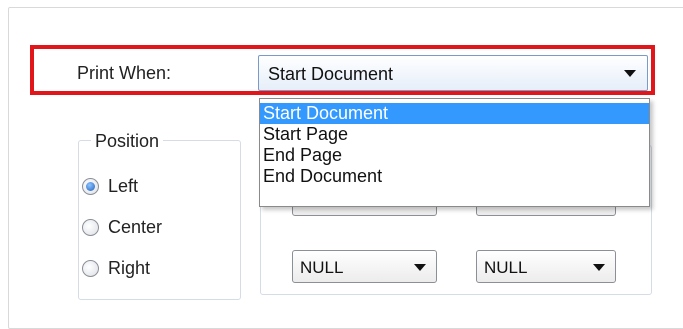 This screenshot has width=683, height=329. Describe the element at coordinates (129, 268) in the screenshot. I see `radio-label-right: Right` at that location.